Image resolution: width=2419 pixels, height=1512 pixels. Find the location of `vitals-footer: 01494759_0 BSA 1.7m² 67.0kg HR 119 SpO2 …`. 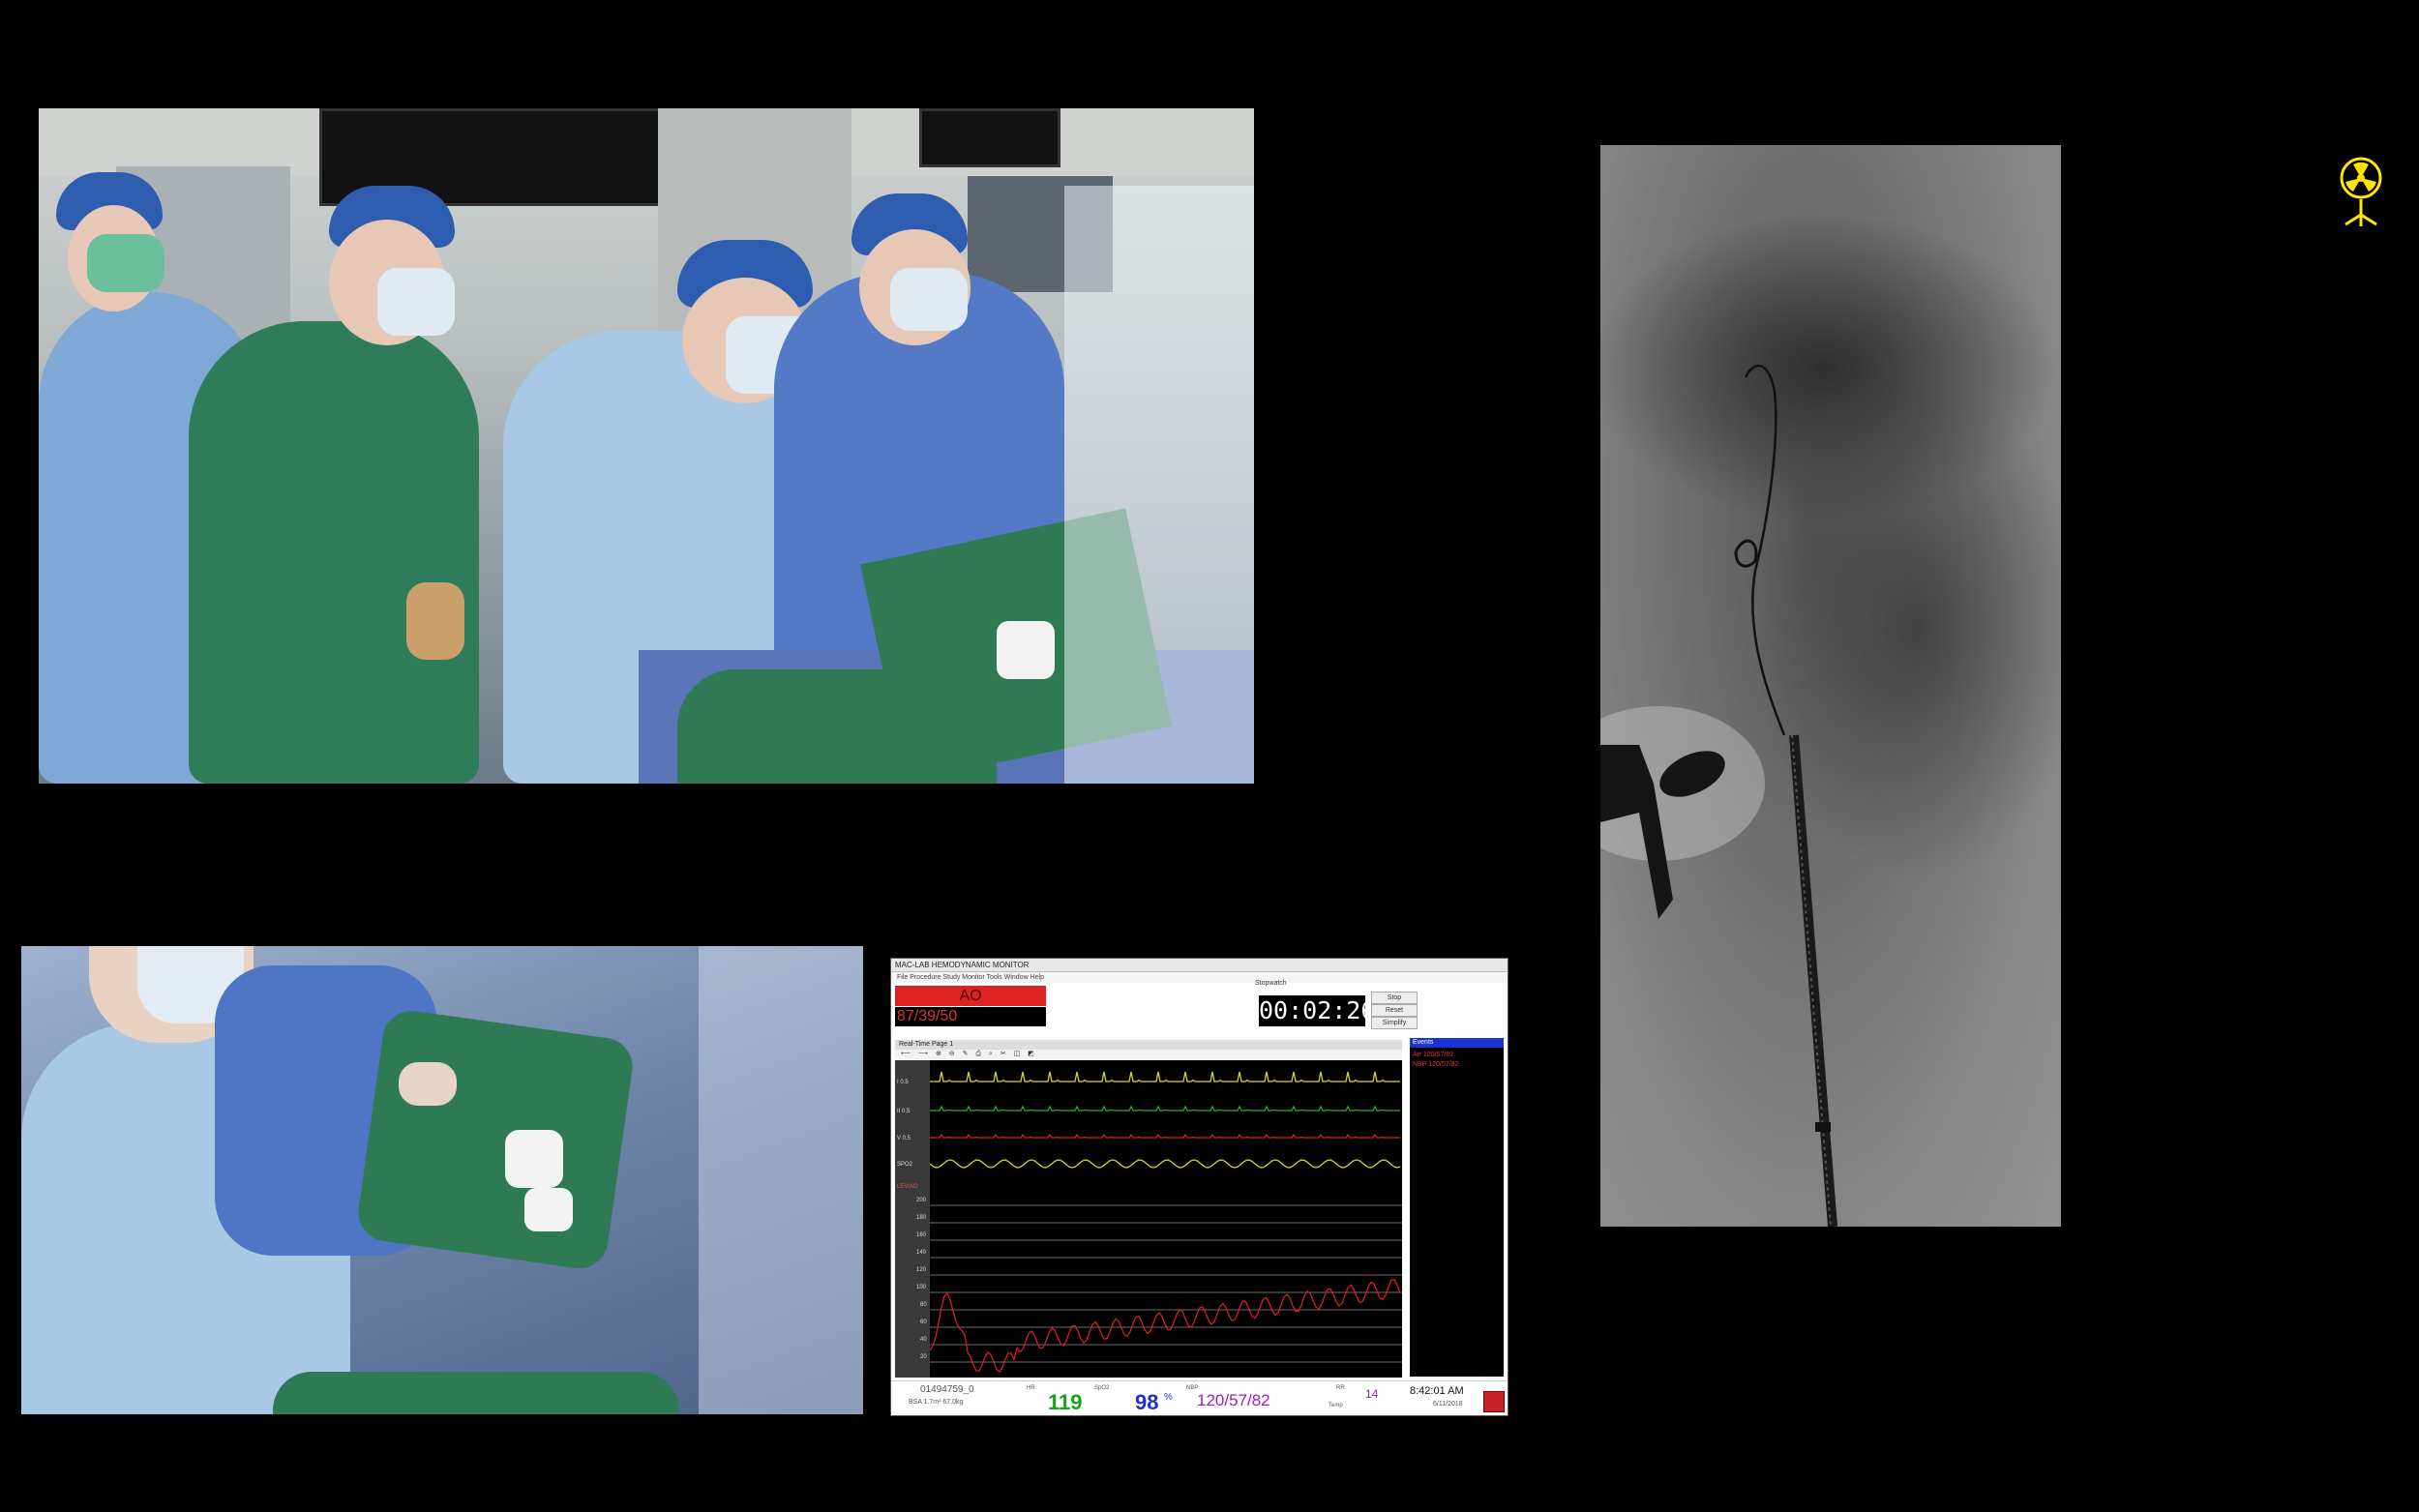

vitals-footer: 01494759_0 BSA 1.7m² 67.0kg HR 119 SpO2 … is located at coordinates (1200, 1397).